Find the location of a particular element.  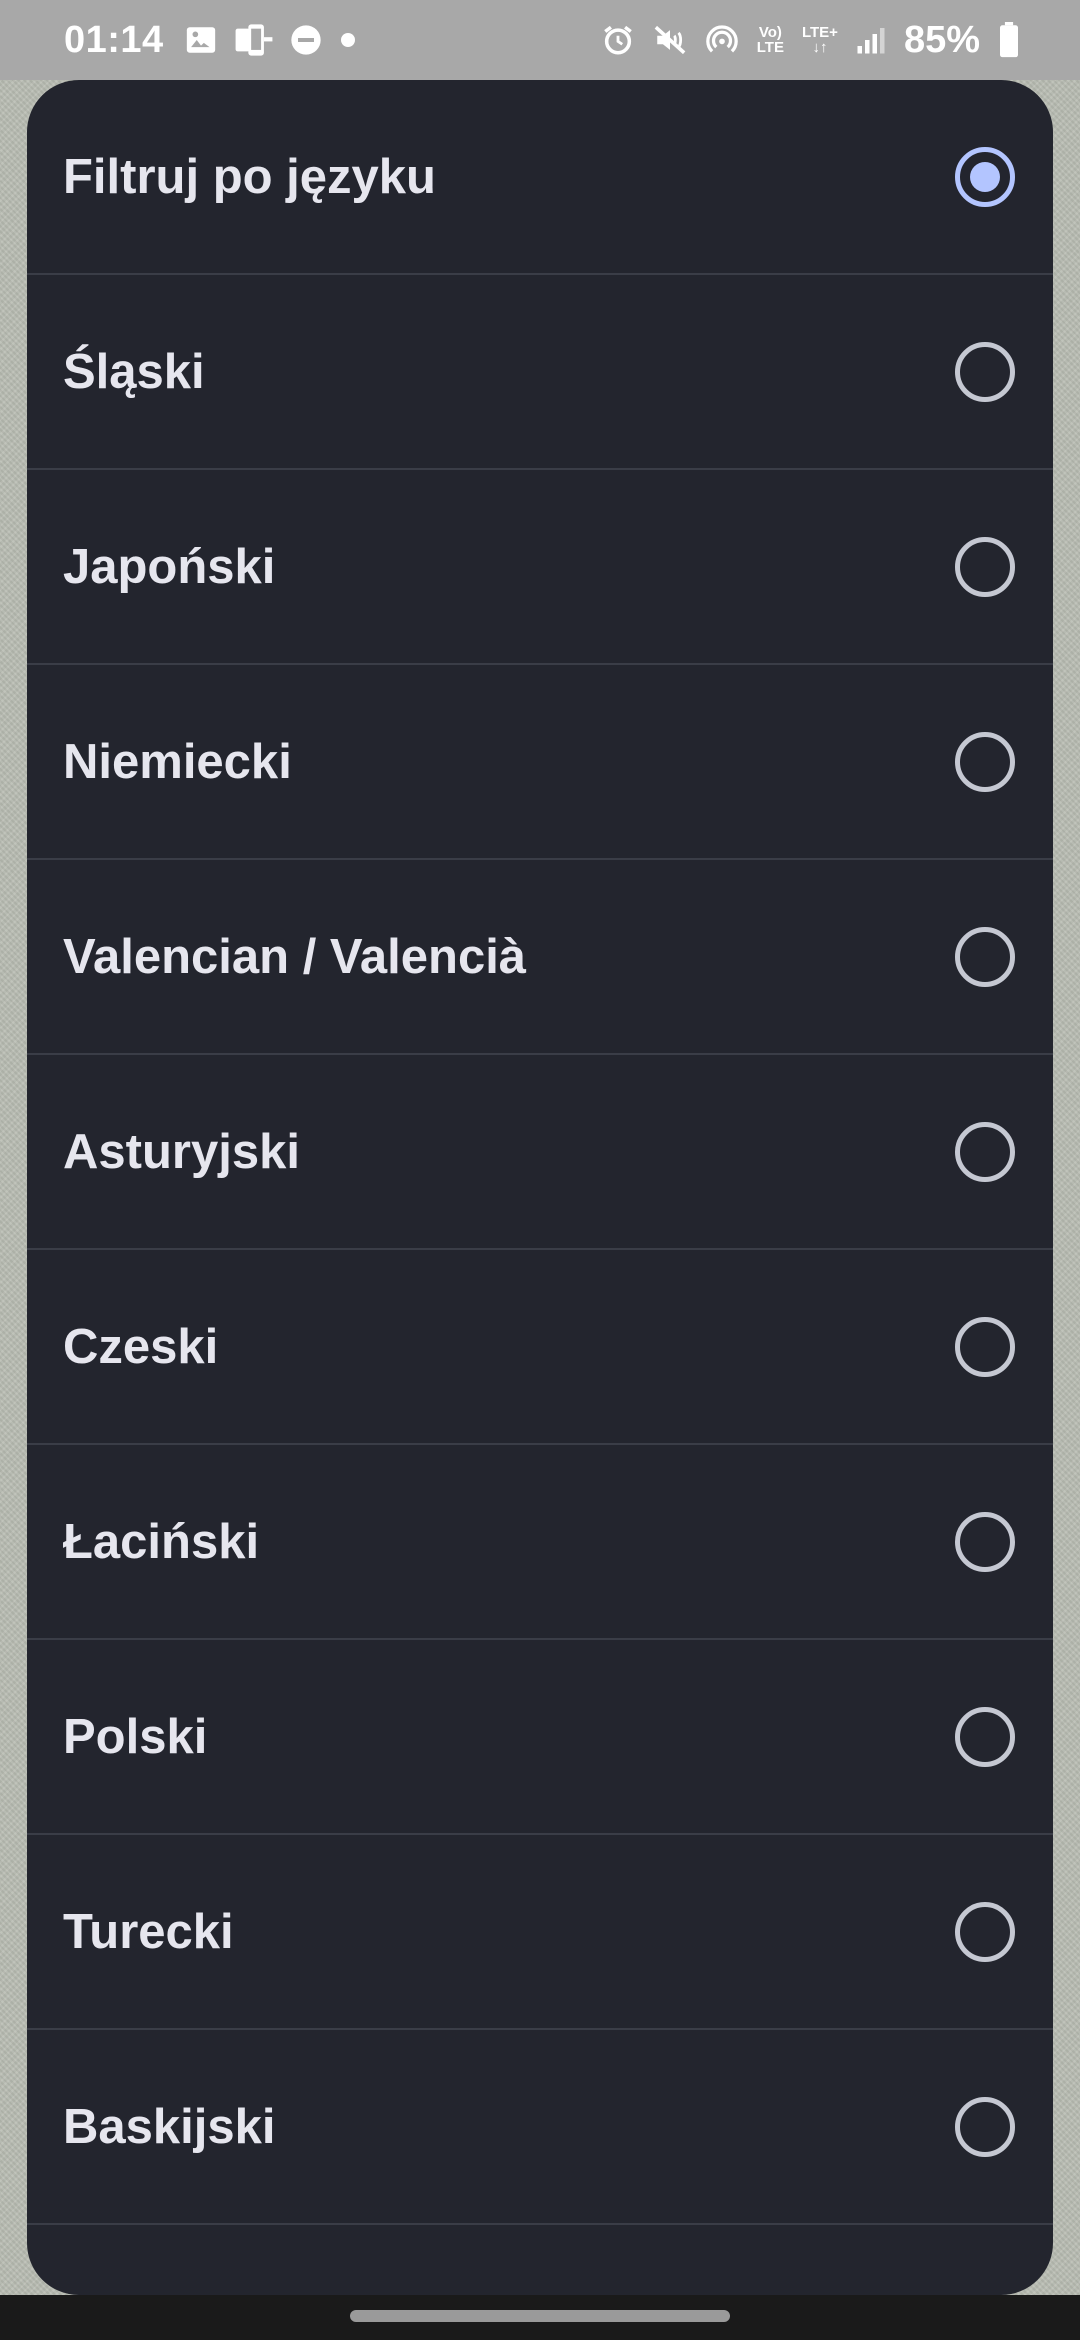

option-label: Niemiecki is located at coordinates (177, 761).